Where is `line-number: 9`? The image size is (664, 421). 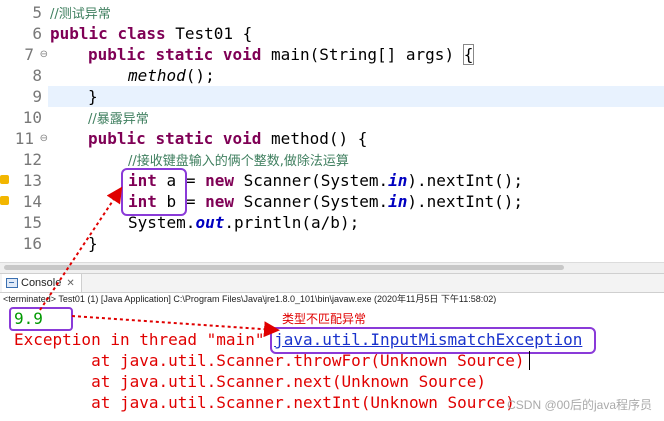 line-number: 9 is located at coordinates (37, 96).